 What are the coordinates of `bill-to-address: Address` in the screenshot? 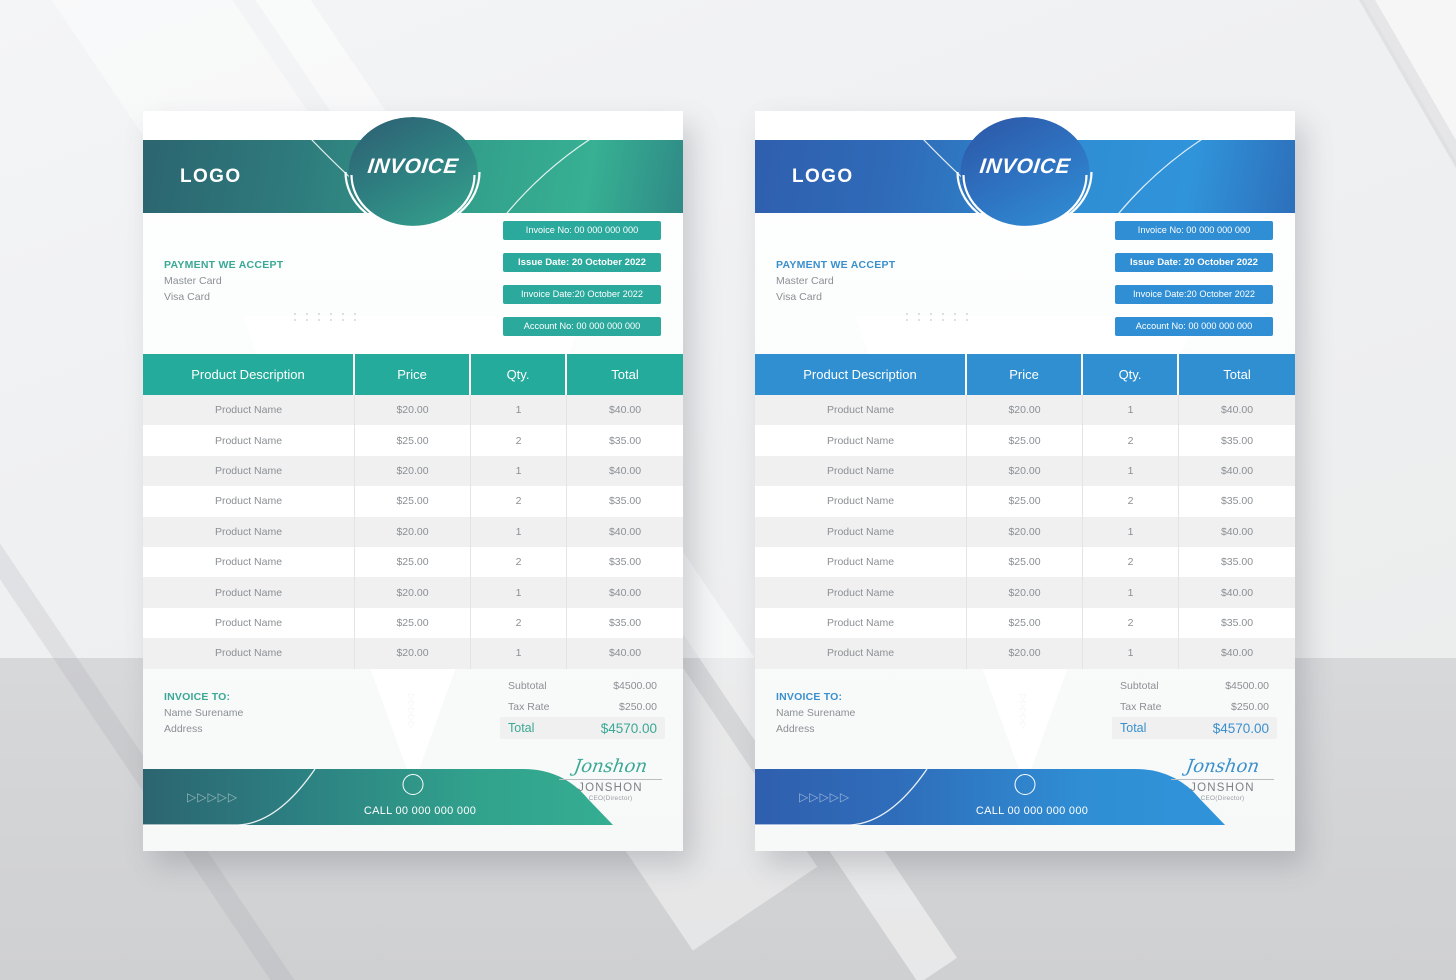 It's located at (795, 729).